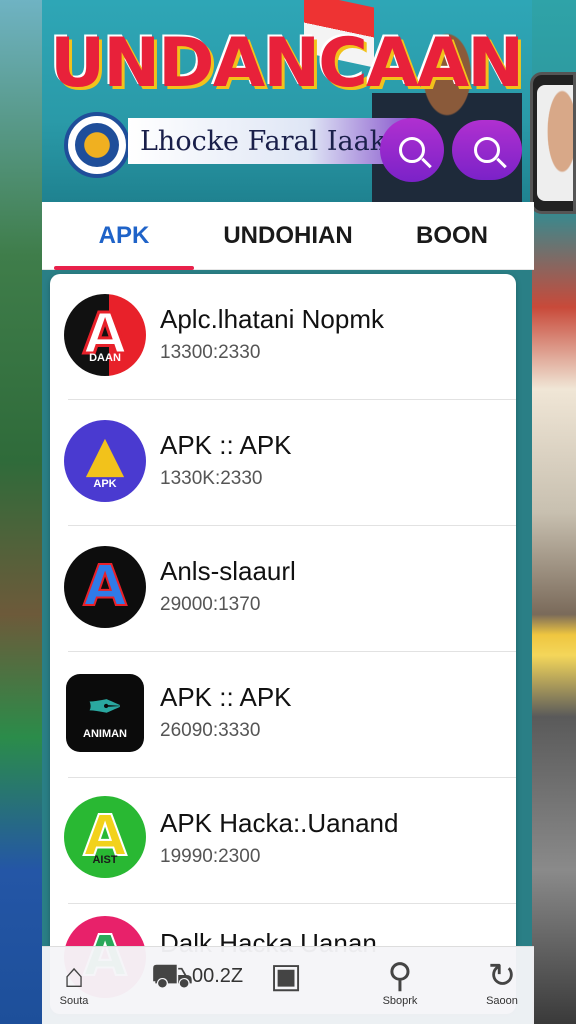  Describe the element at coordinates (97, 145) in the screenshot. I see `emblem-logo` at that location.